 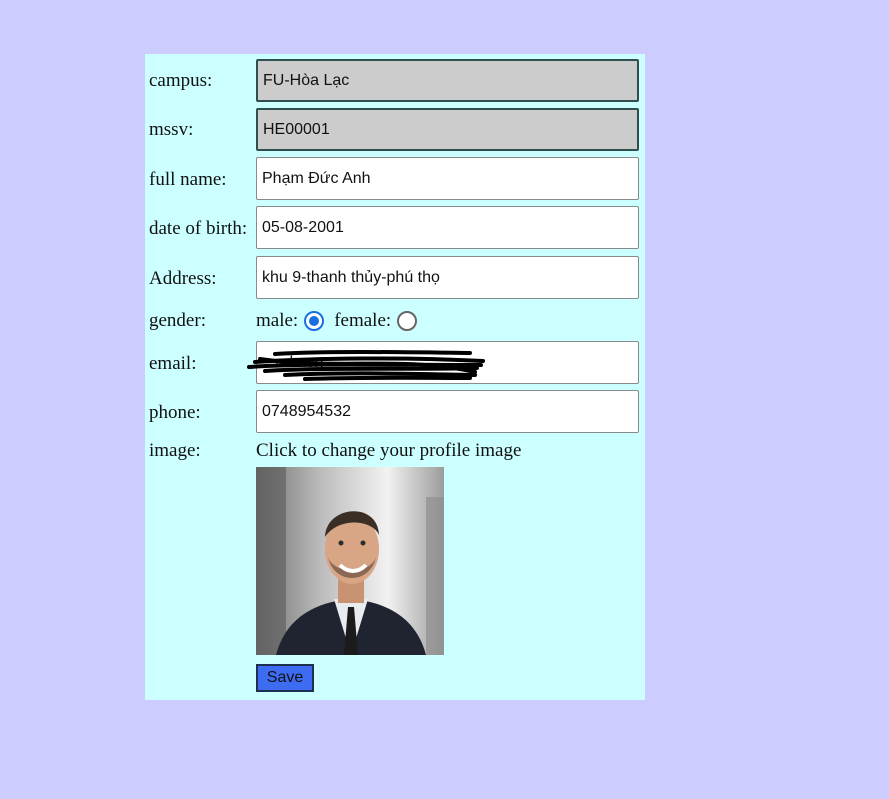 I want to click on full-name-label: full name:, so click(x=188, y=179).